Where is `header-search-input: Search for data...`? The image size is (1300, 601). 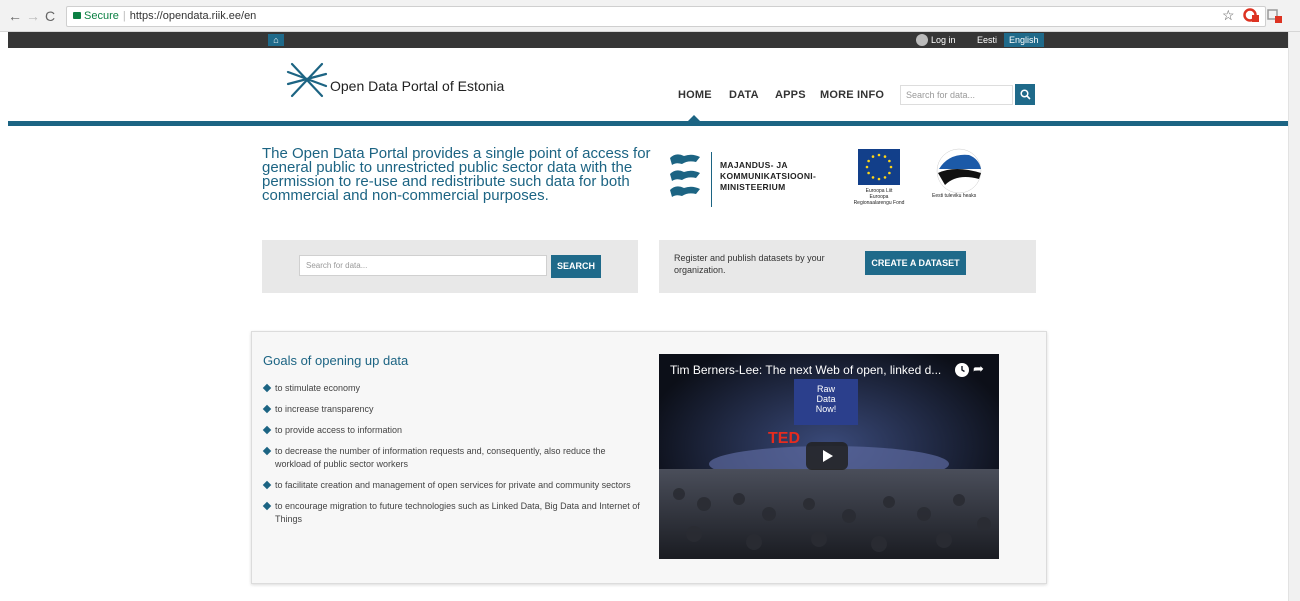
header-search-input: Search for data... is located at coordinates (956, 95).